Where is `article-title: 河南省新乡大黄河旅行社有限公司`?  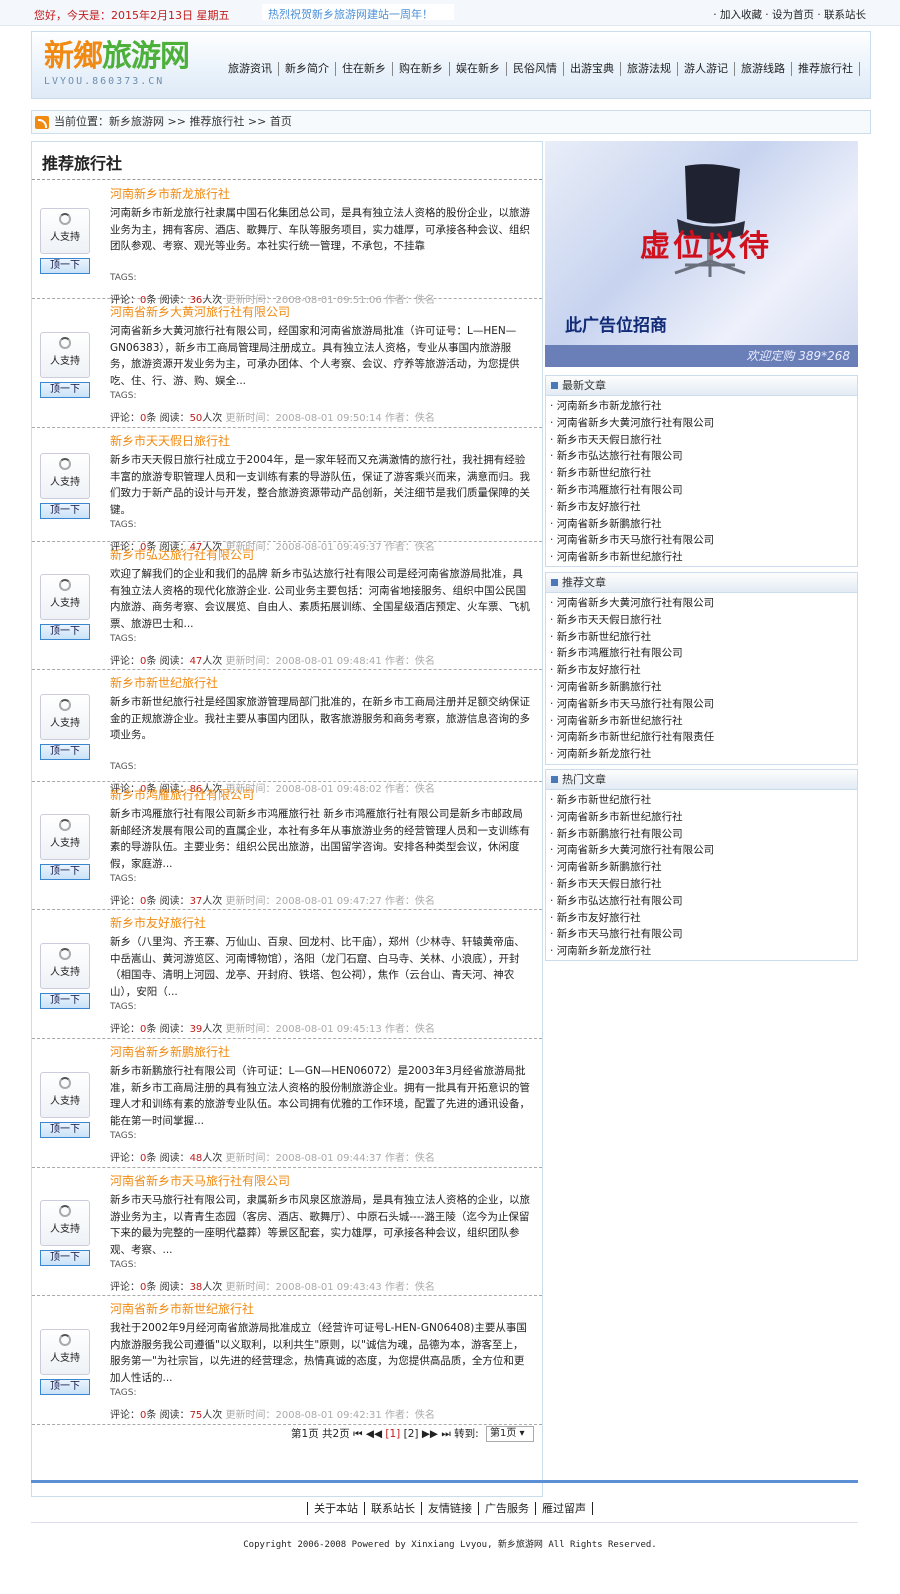 article-title: 河南省新乡大黄河旅行社有限公司 is located at coordinates (200, 312).